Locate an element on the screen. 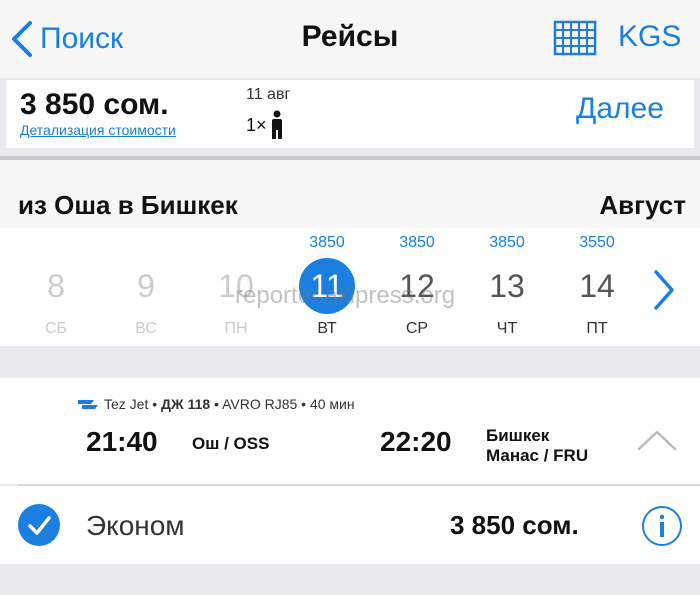 The height and width of the screenshot is (595, 700). travel-date: 11 авг is located at coordinates (268, 94).